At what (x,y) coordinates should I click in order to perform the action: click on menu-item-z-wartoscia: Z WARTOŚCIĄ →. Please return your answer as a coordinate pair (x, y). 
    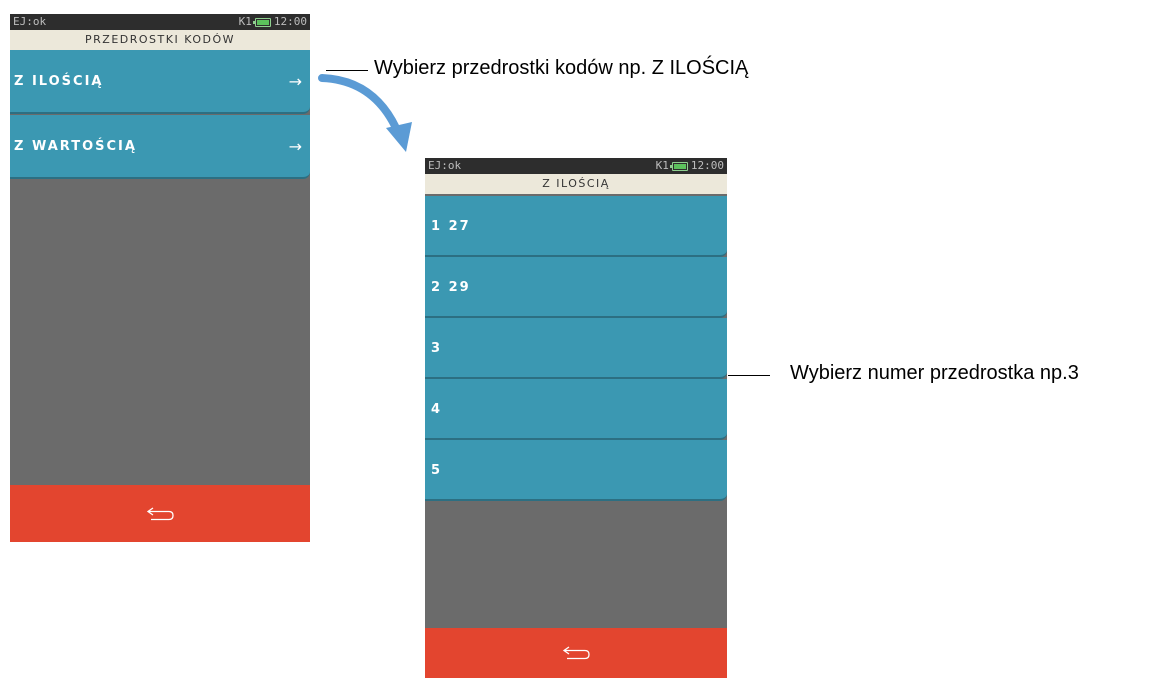
    Looking at the image, I should click on (160, 147).